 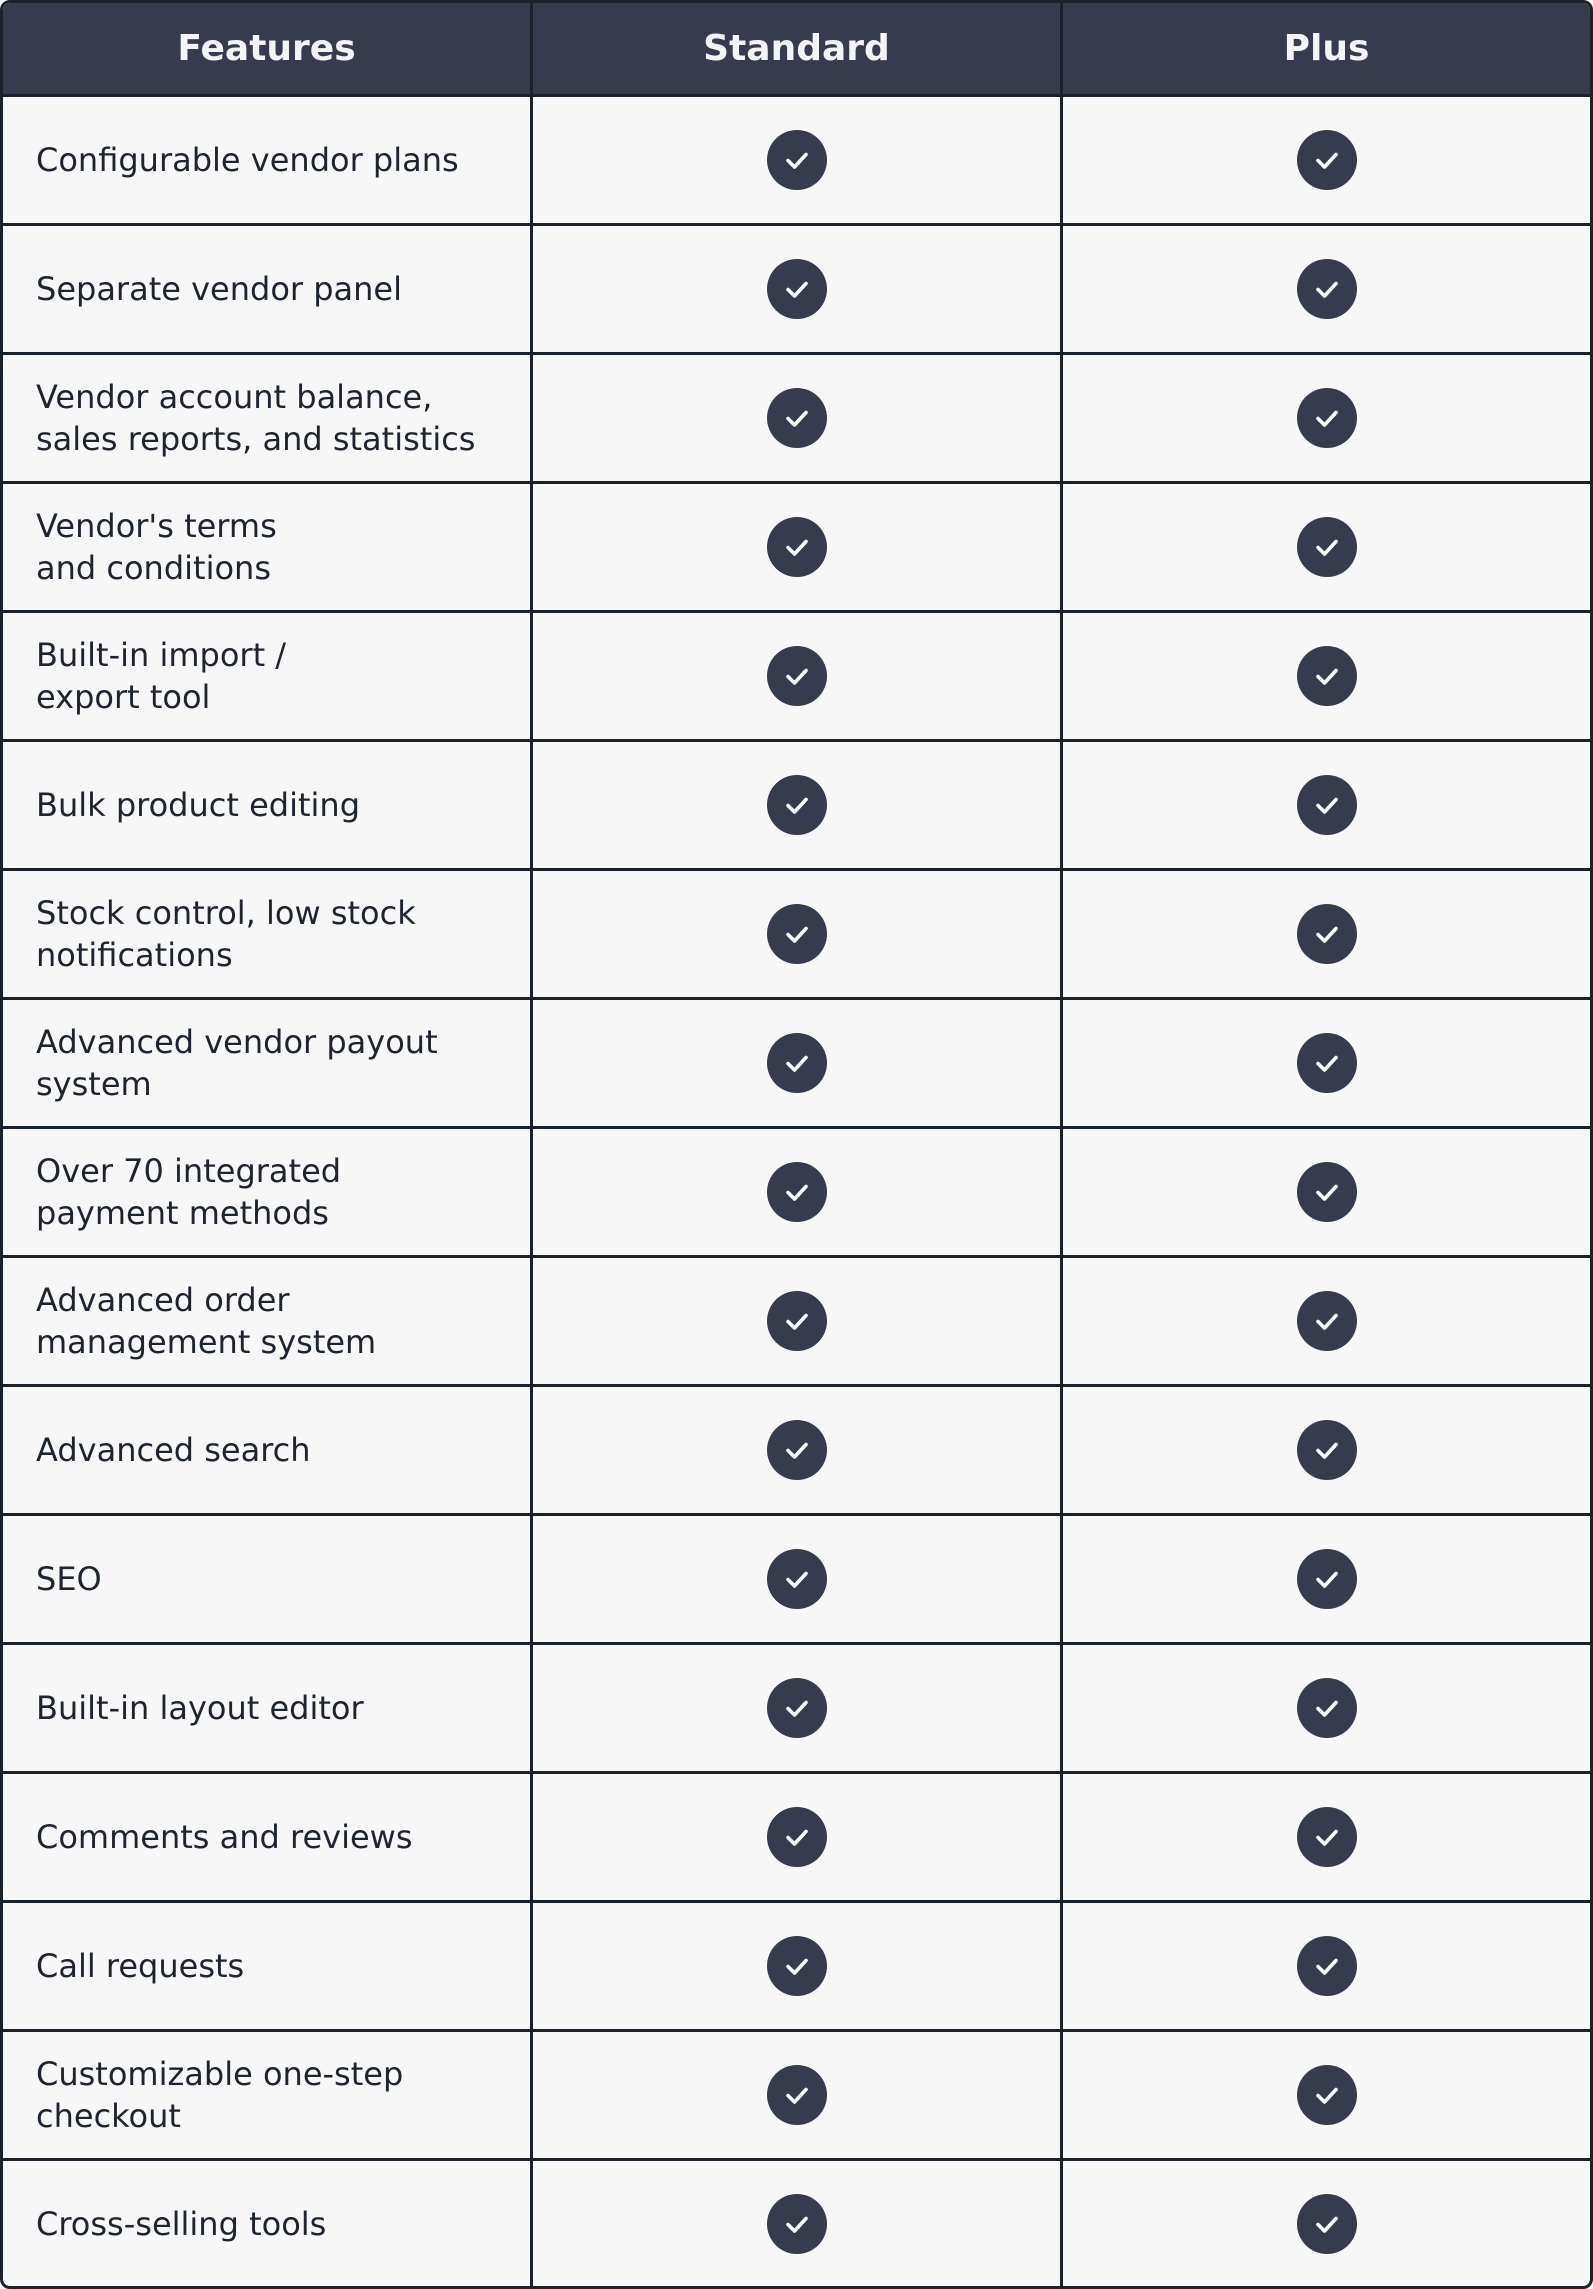 What do you see at coordinates (181, 2224) in the screenshot?
I see `feature-label: Cross-selling tools` at bounding box center [181, 2224].